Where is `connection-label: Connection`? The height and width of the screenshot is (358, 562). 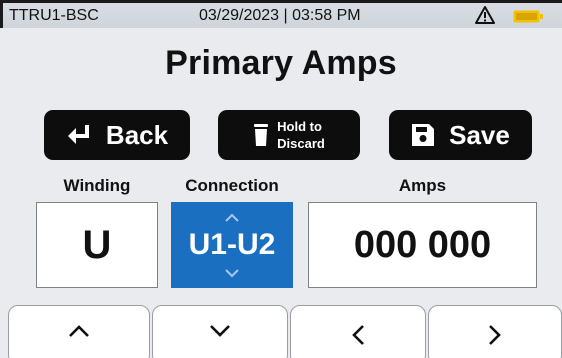 connection-label: Connection is located at coordinates (232, 185).